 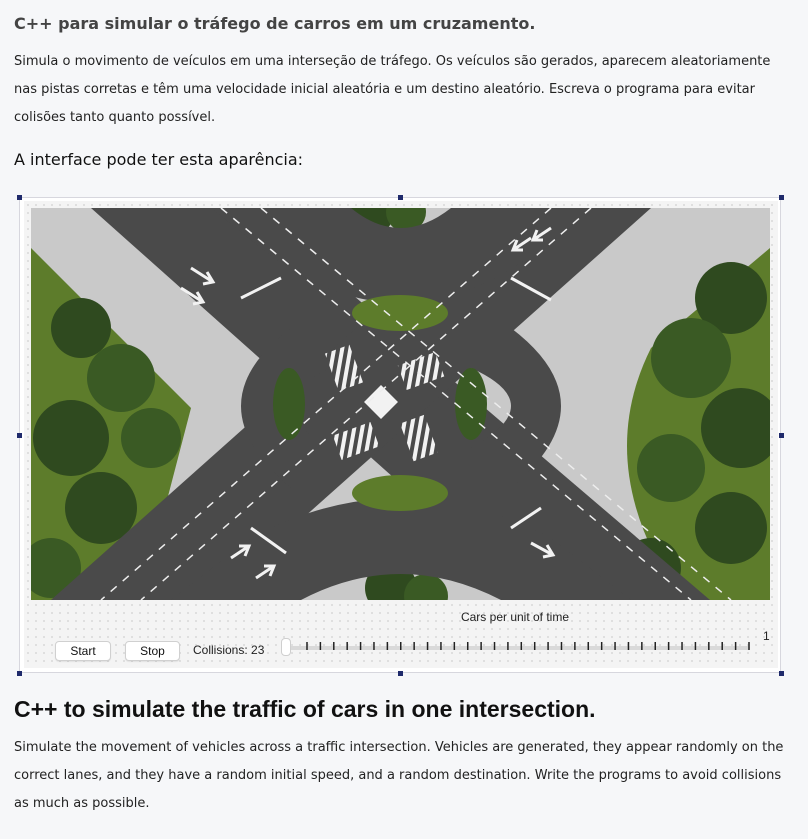 What do you see at coordinates (400, 197) in the screenshot?
I see `resize-handle-tc` at bounding box center [400, 197].